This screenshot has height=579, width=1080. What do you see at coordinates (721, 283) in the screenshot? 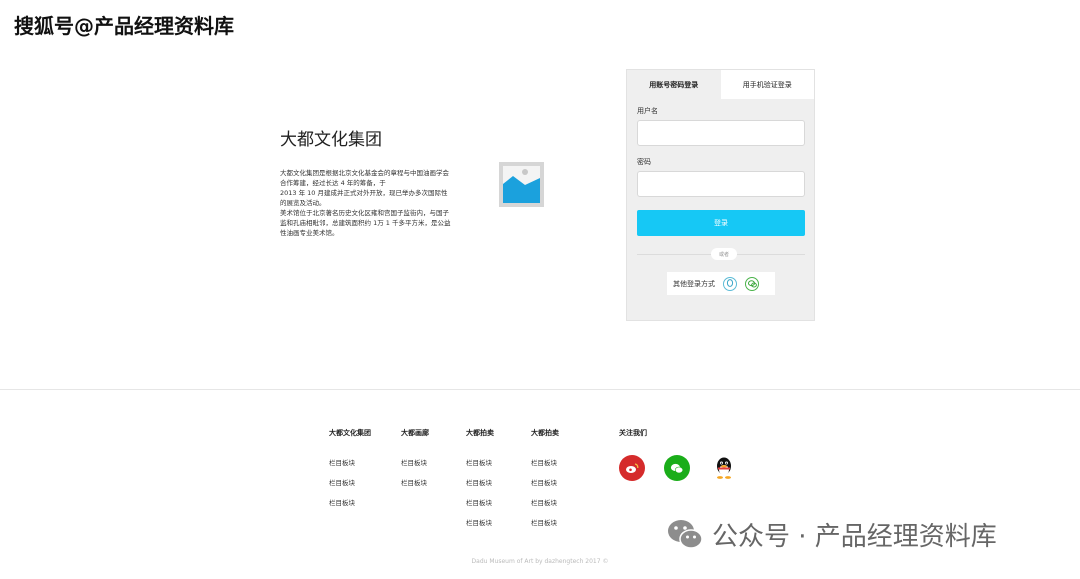
I see `other-login-row: 其他登录方式` at bounding box center [721, 283].